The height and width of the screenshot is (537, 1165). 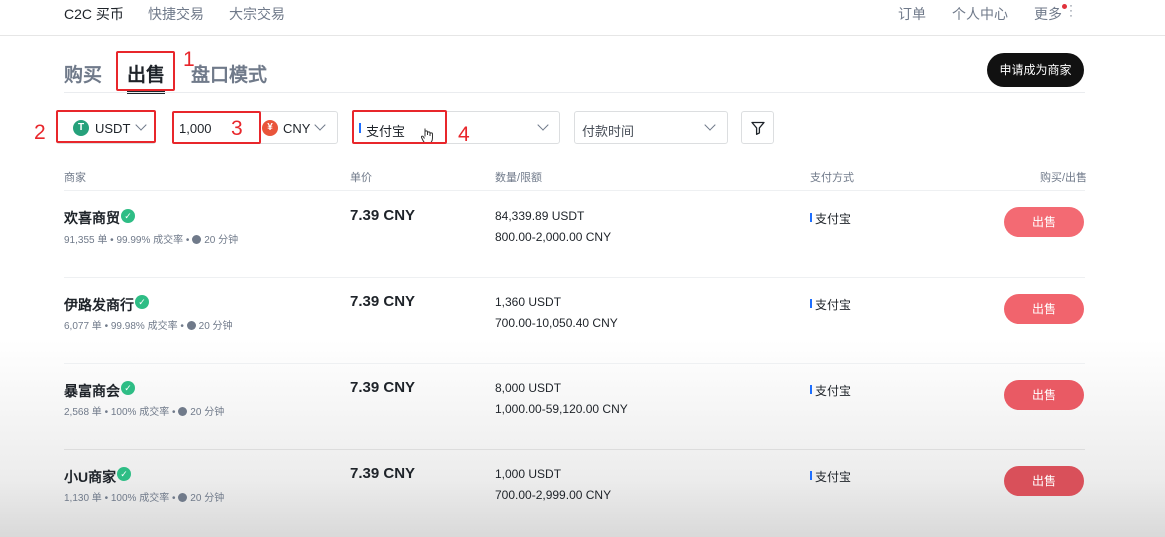 What do you see at coordinates (90, 477) in the screenshot?
I see `merchant-name: 小U商家` at bounding box center [90, 477].